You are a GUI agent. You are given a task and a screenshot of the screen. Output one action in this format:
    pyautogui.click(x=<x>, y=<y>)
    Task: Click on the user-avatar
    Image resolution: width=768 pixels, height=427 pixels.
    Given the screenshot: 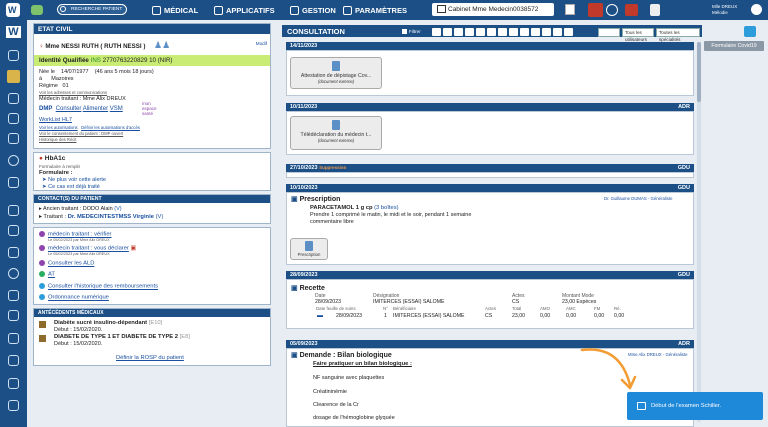 What is the action you would take?
    pyautogui.click(x=756, y=9)
    